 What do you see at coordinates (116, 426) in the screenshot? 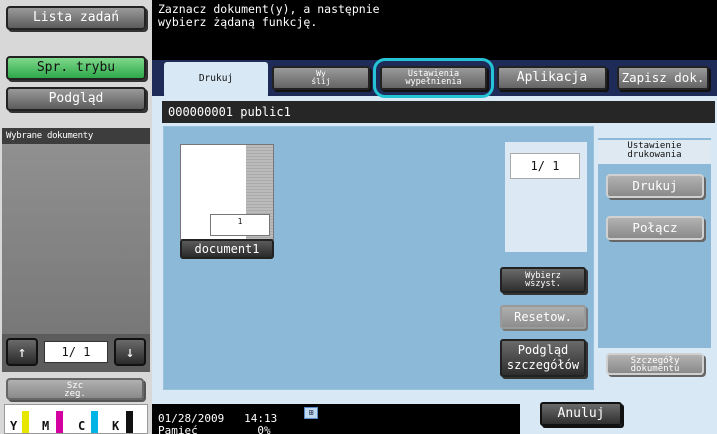
I see `toner-label-k: K` at bounding box center [116, 426].